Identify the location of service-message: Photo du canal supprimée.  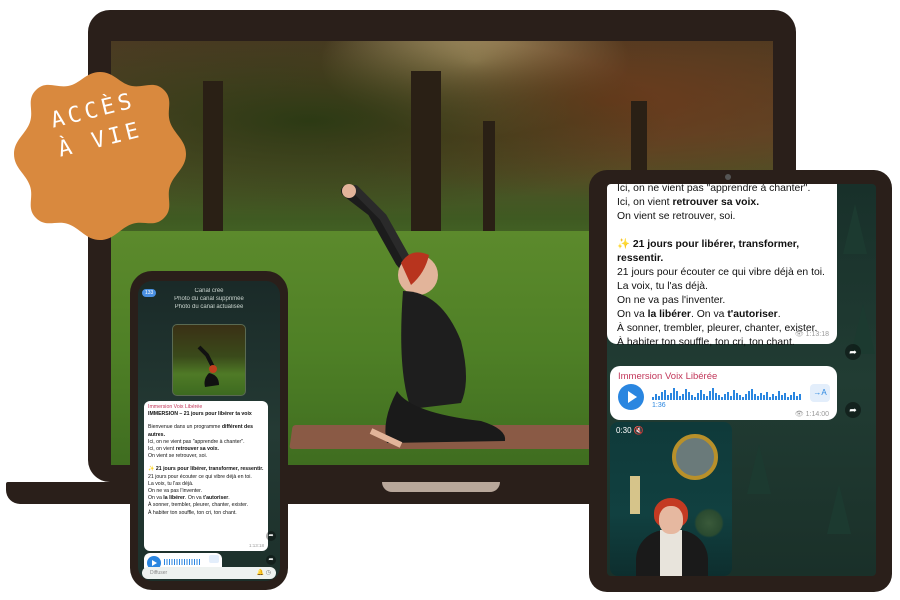
(209, 299).